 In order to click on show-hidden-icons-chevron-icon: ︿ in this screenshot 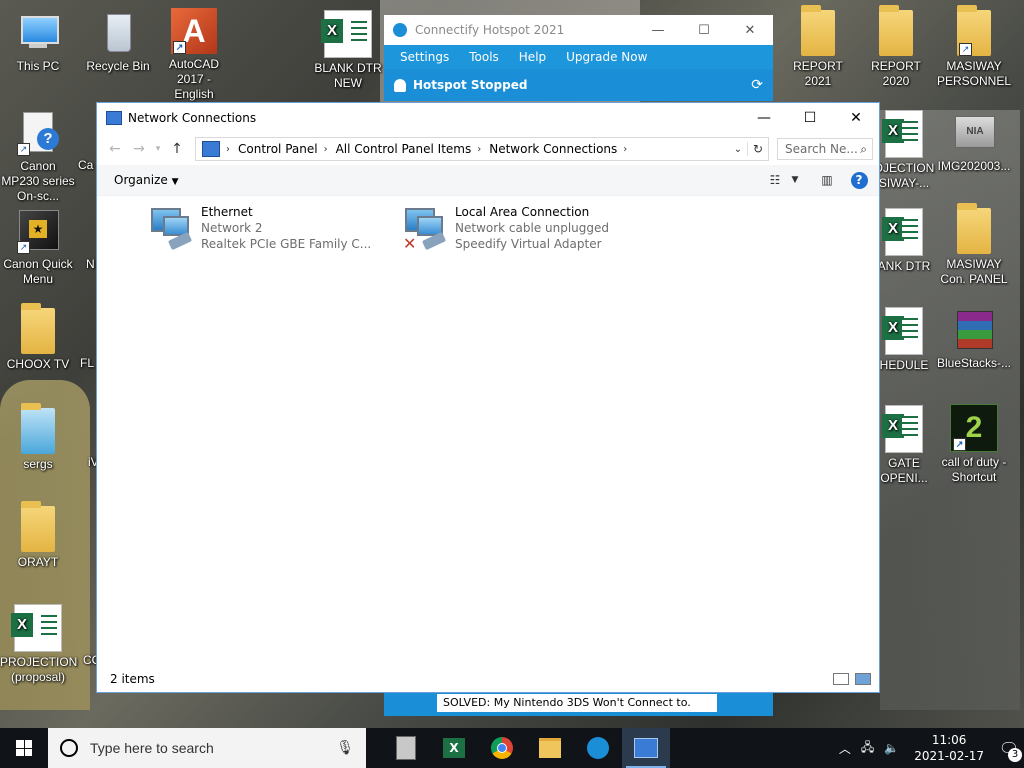, I will do `click(845, 748)`.